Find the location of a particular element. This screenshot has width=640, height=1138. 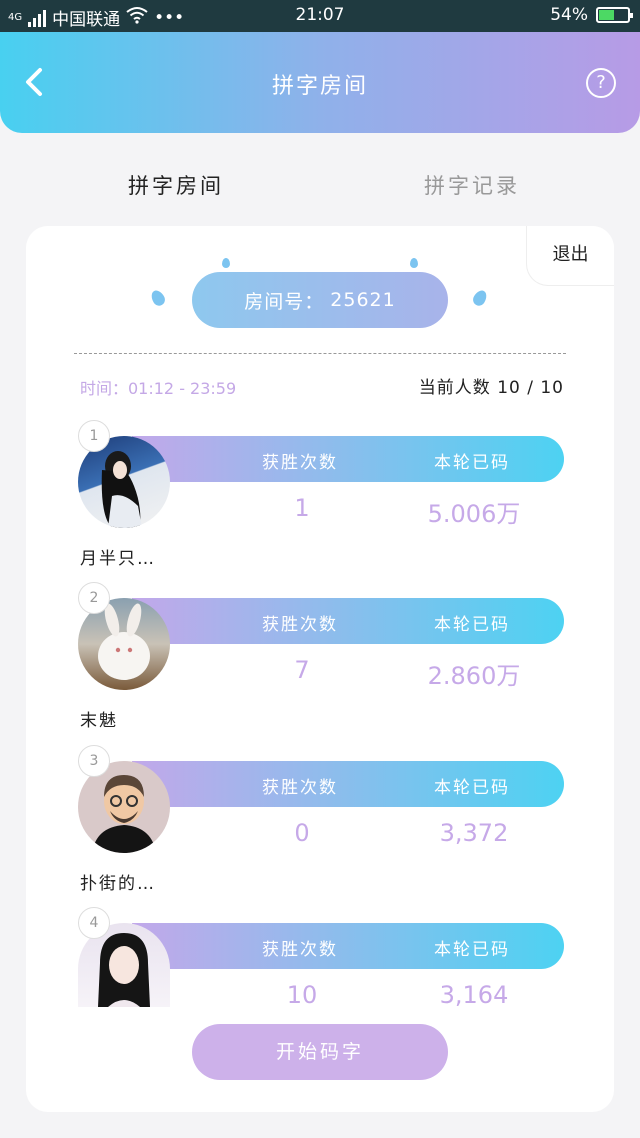

wins-value: 1 is located at coordinates (302, 508).